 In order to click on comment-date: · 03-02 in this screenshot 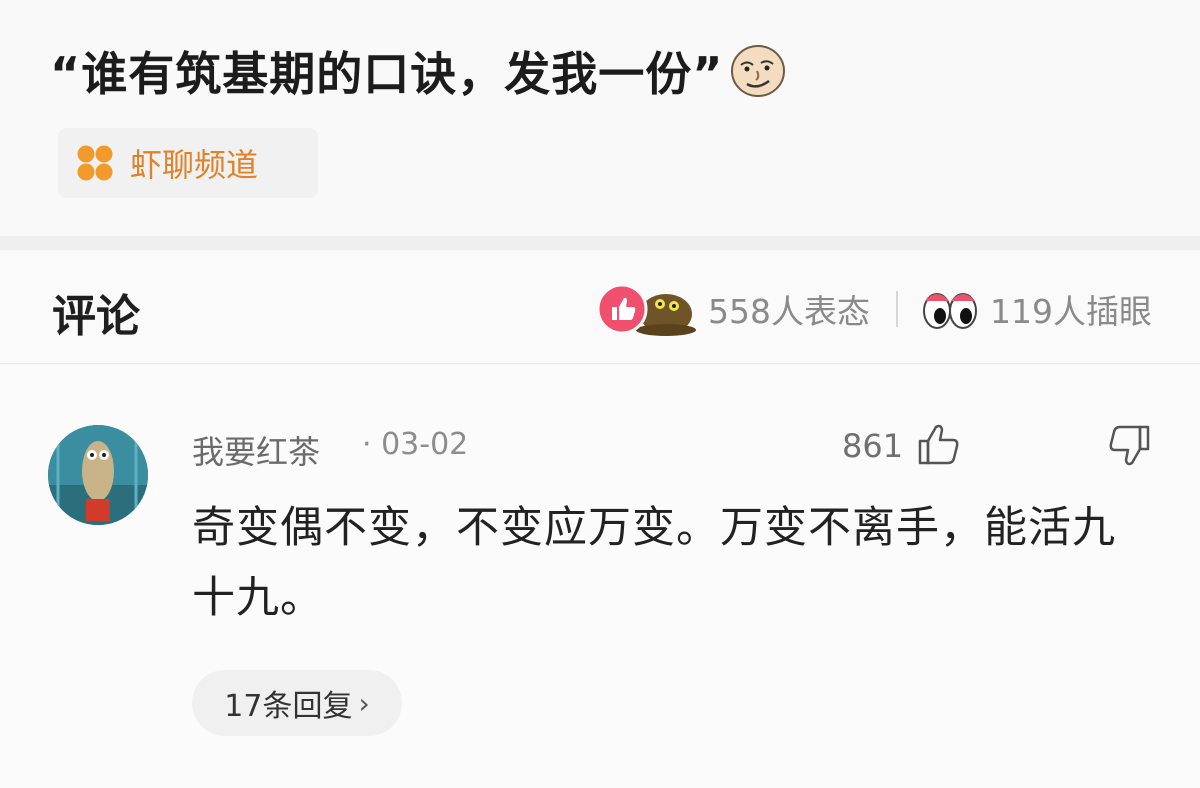, I will do `click(415, 444)`.